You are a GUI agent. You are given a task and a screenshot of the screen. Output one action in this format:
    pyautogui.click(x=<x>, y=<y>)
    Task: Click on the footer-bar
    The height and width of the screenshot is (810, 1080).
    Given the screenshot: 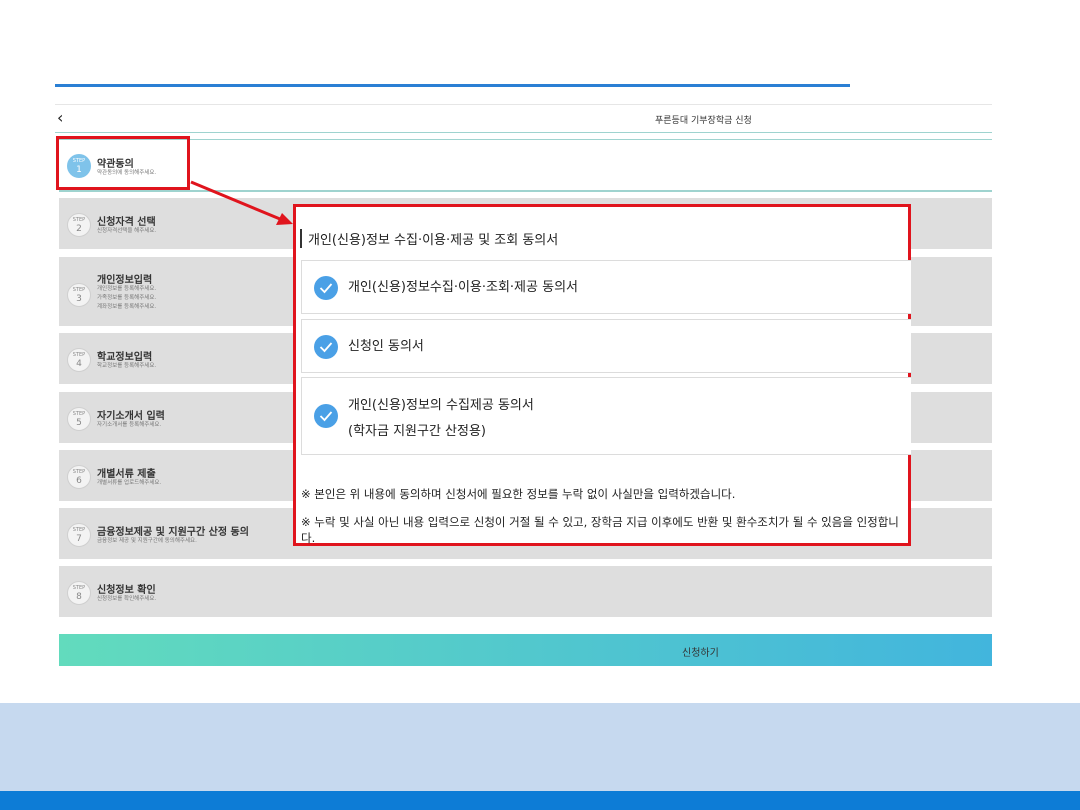 What is the action you would take?
    pyautogui.click(x=540, y=800)
    